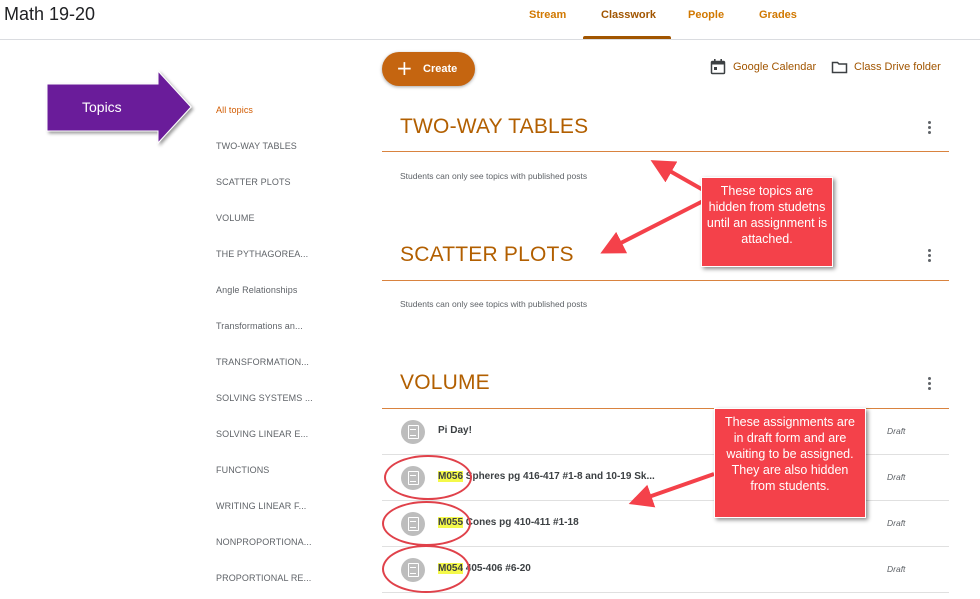  I want to click on arrow-to-assignments, so click(671, 490).